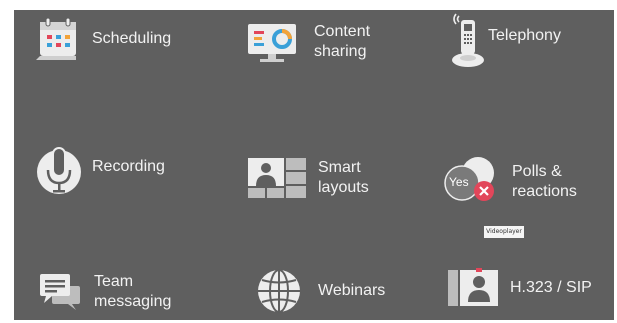 The image size is (617, 323). I want to click on feature-content-sharing: Content sharing, so click(308, 42).